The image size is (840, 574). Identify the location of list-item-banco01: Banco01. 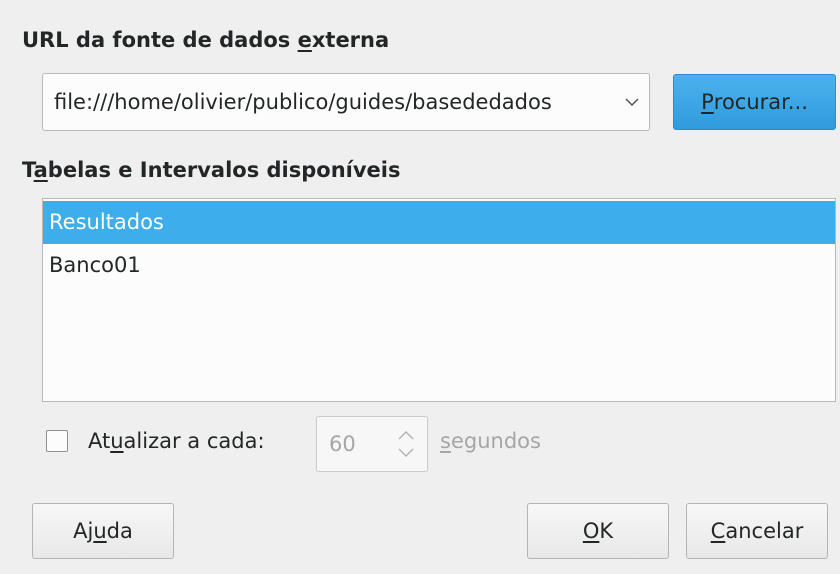
(439, 265).